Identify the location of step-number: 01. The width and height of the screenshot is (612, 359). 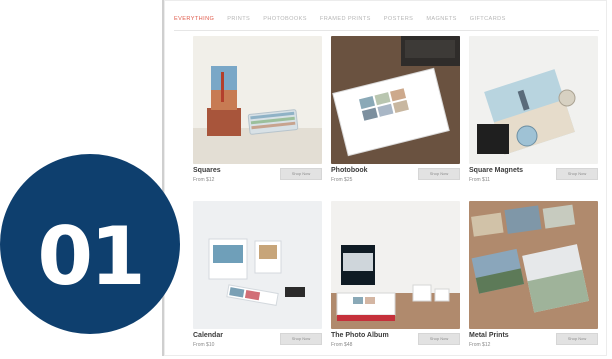
(91, 256).